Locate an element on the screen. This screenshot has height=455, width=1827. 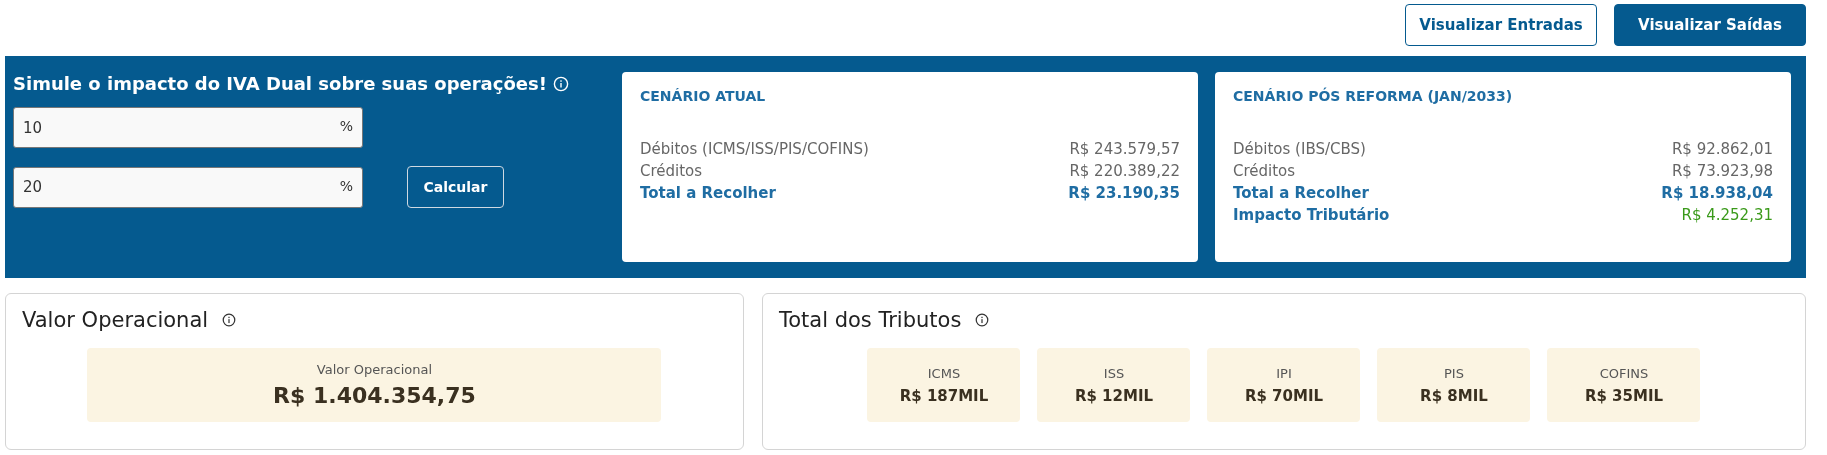
row-value: R$ 243.579,57 is located at coordinates (1124, 149).